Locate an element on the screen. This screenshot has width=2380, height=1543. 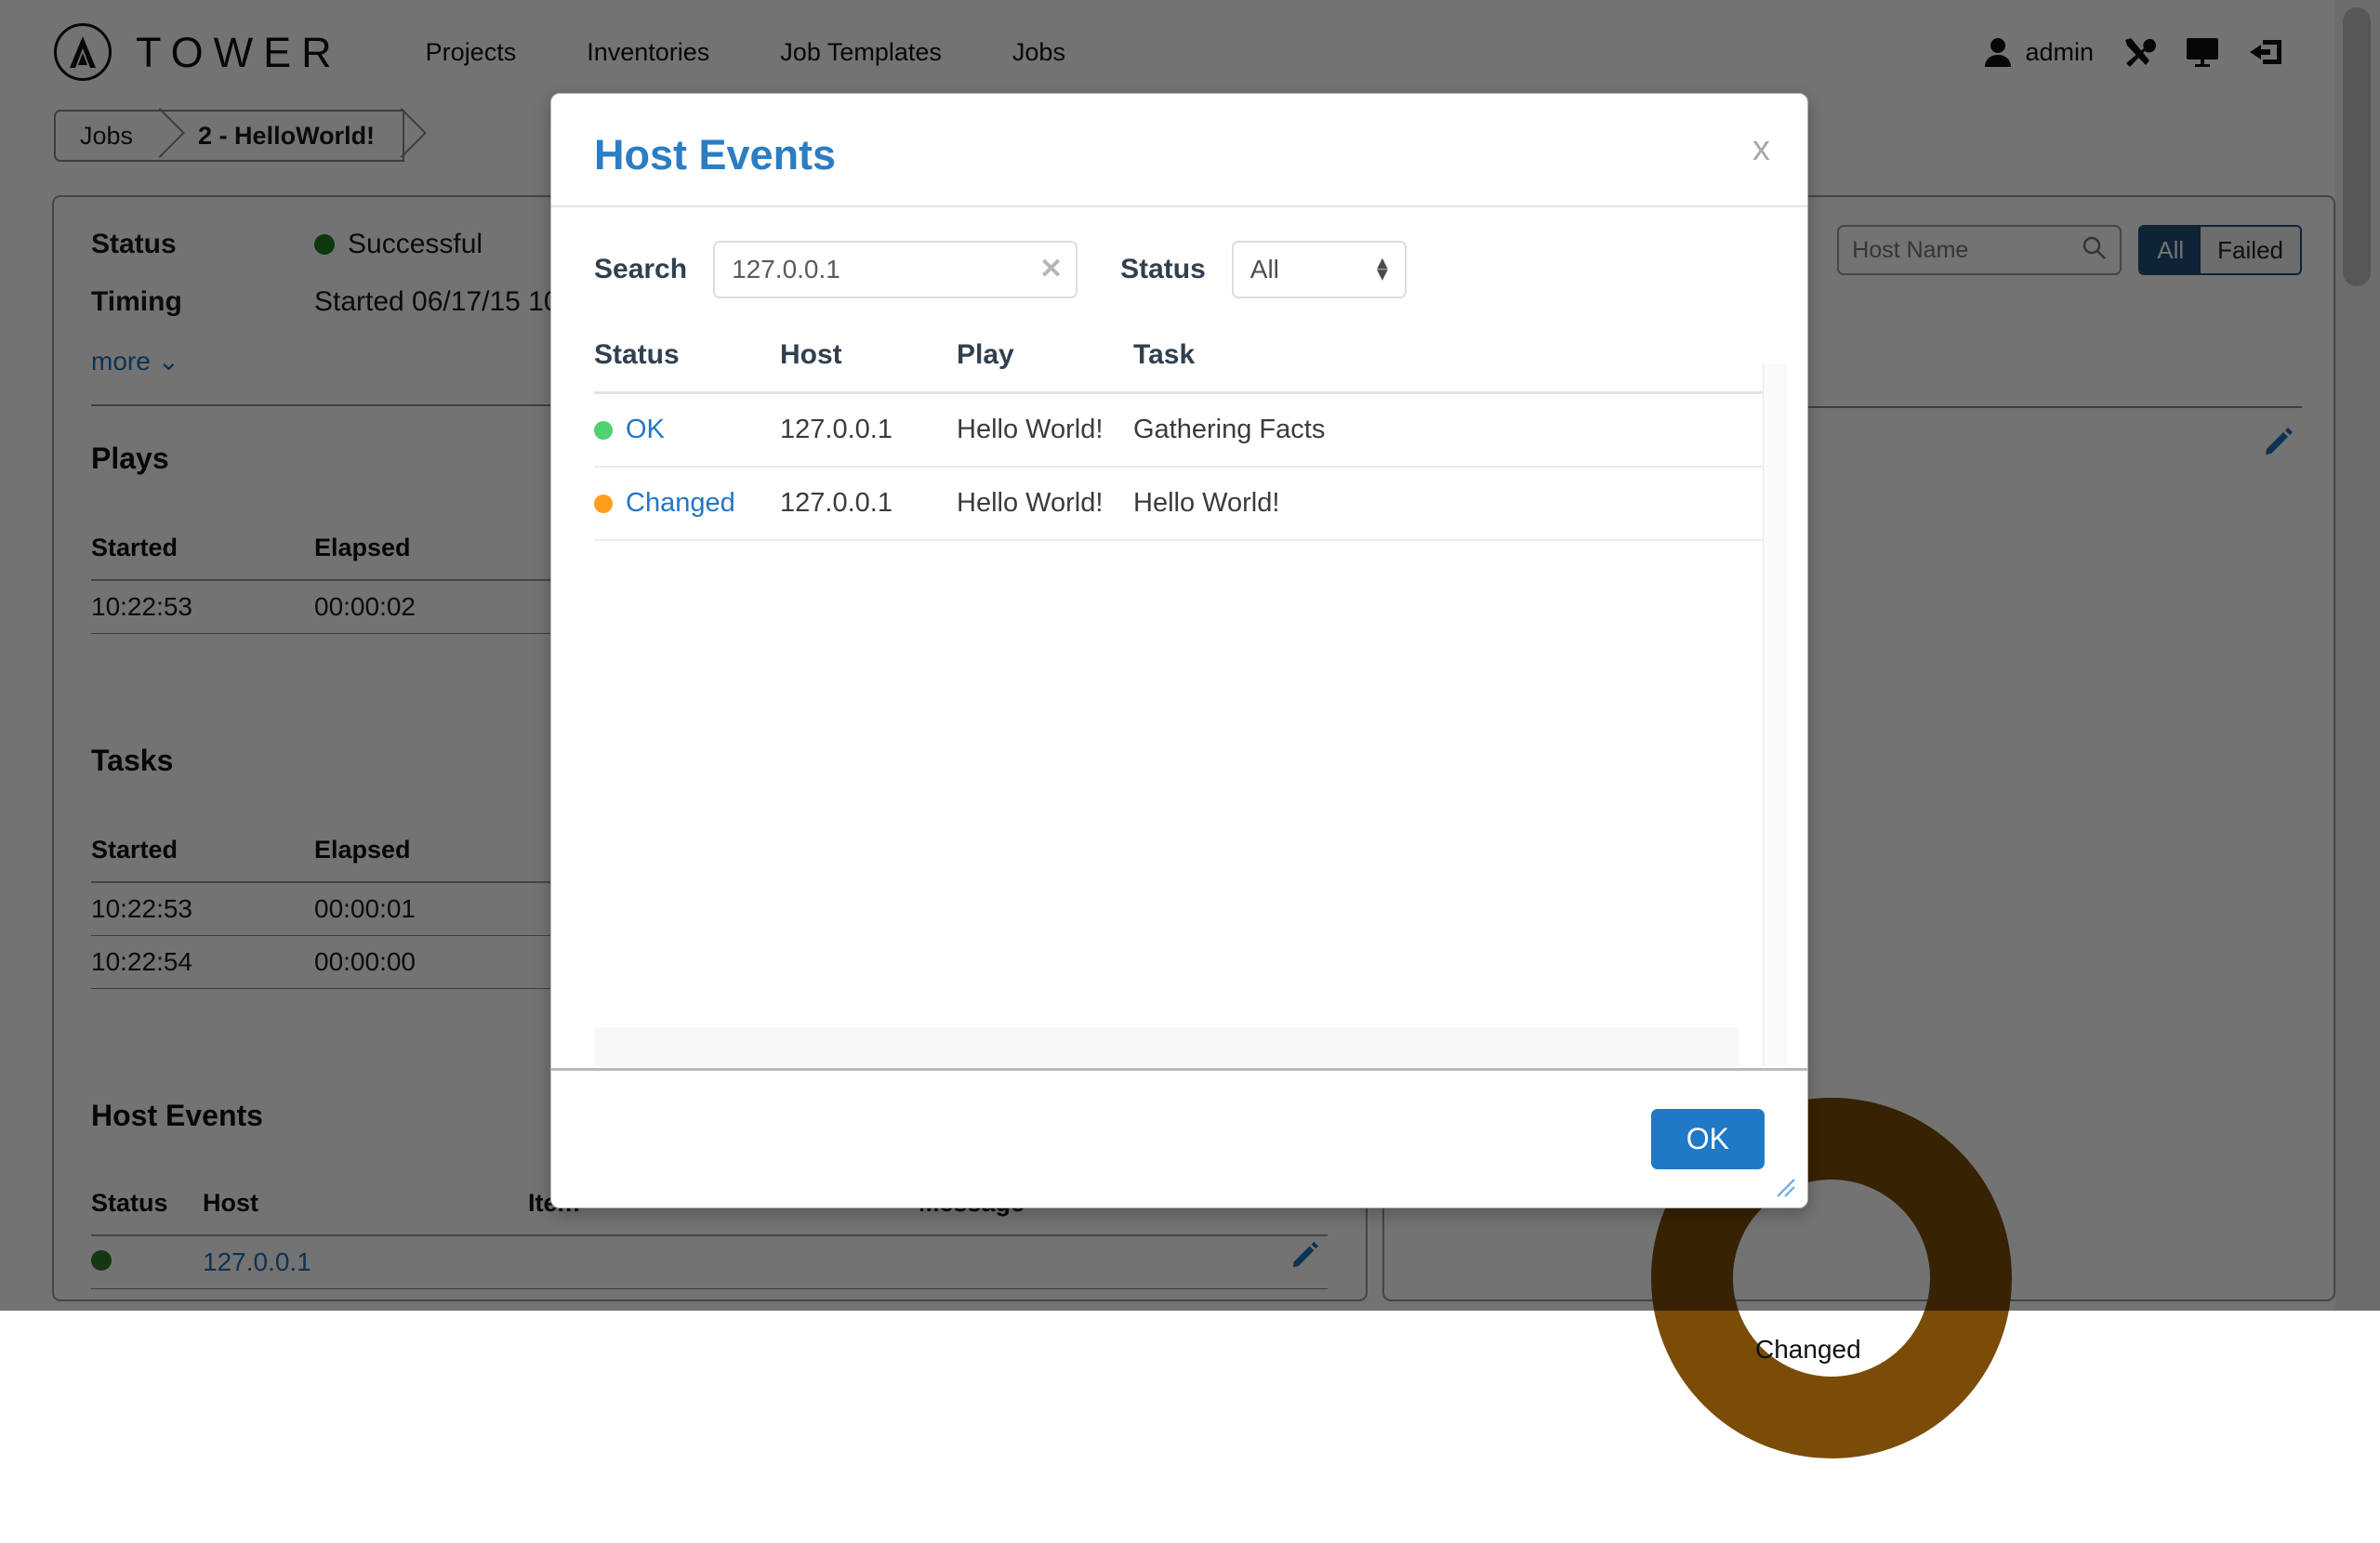
table-row: OK127.0.0.1Hello World!Gathering Facts is located at coordinates (1179, 430).